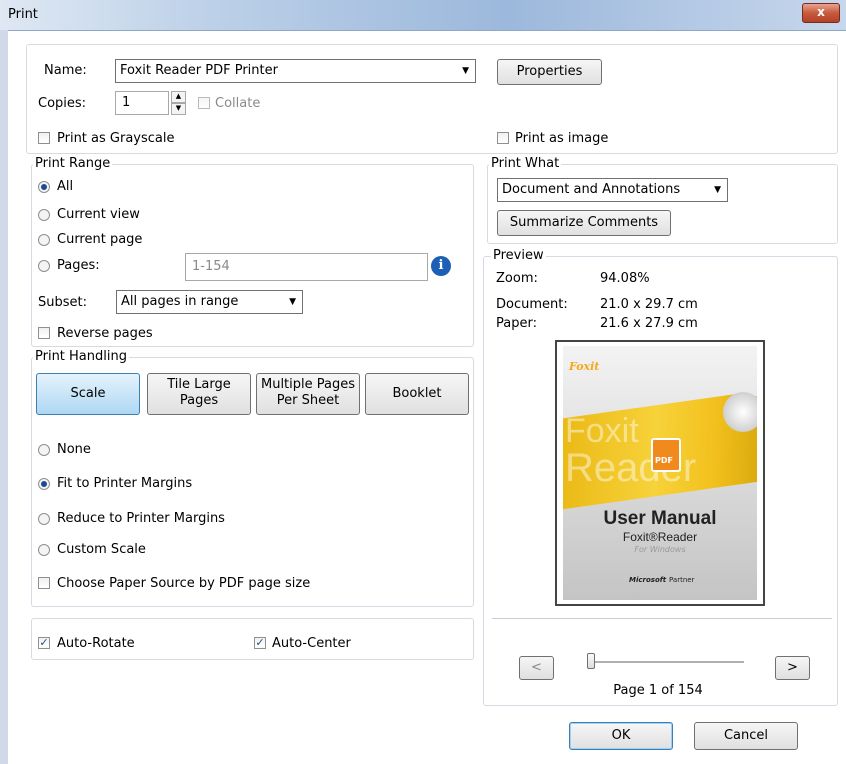  Describe the element at coordinates (44, 333) in the screenshot. I see `reverse-pages-checkbox` at that location.